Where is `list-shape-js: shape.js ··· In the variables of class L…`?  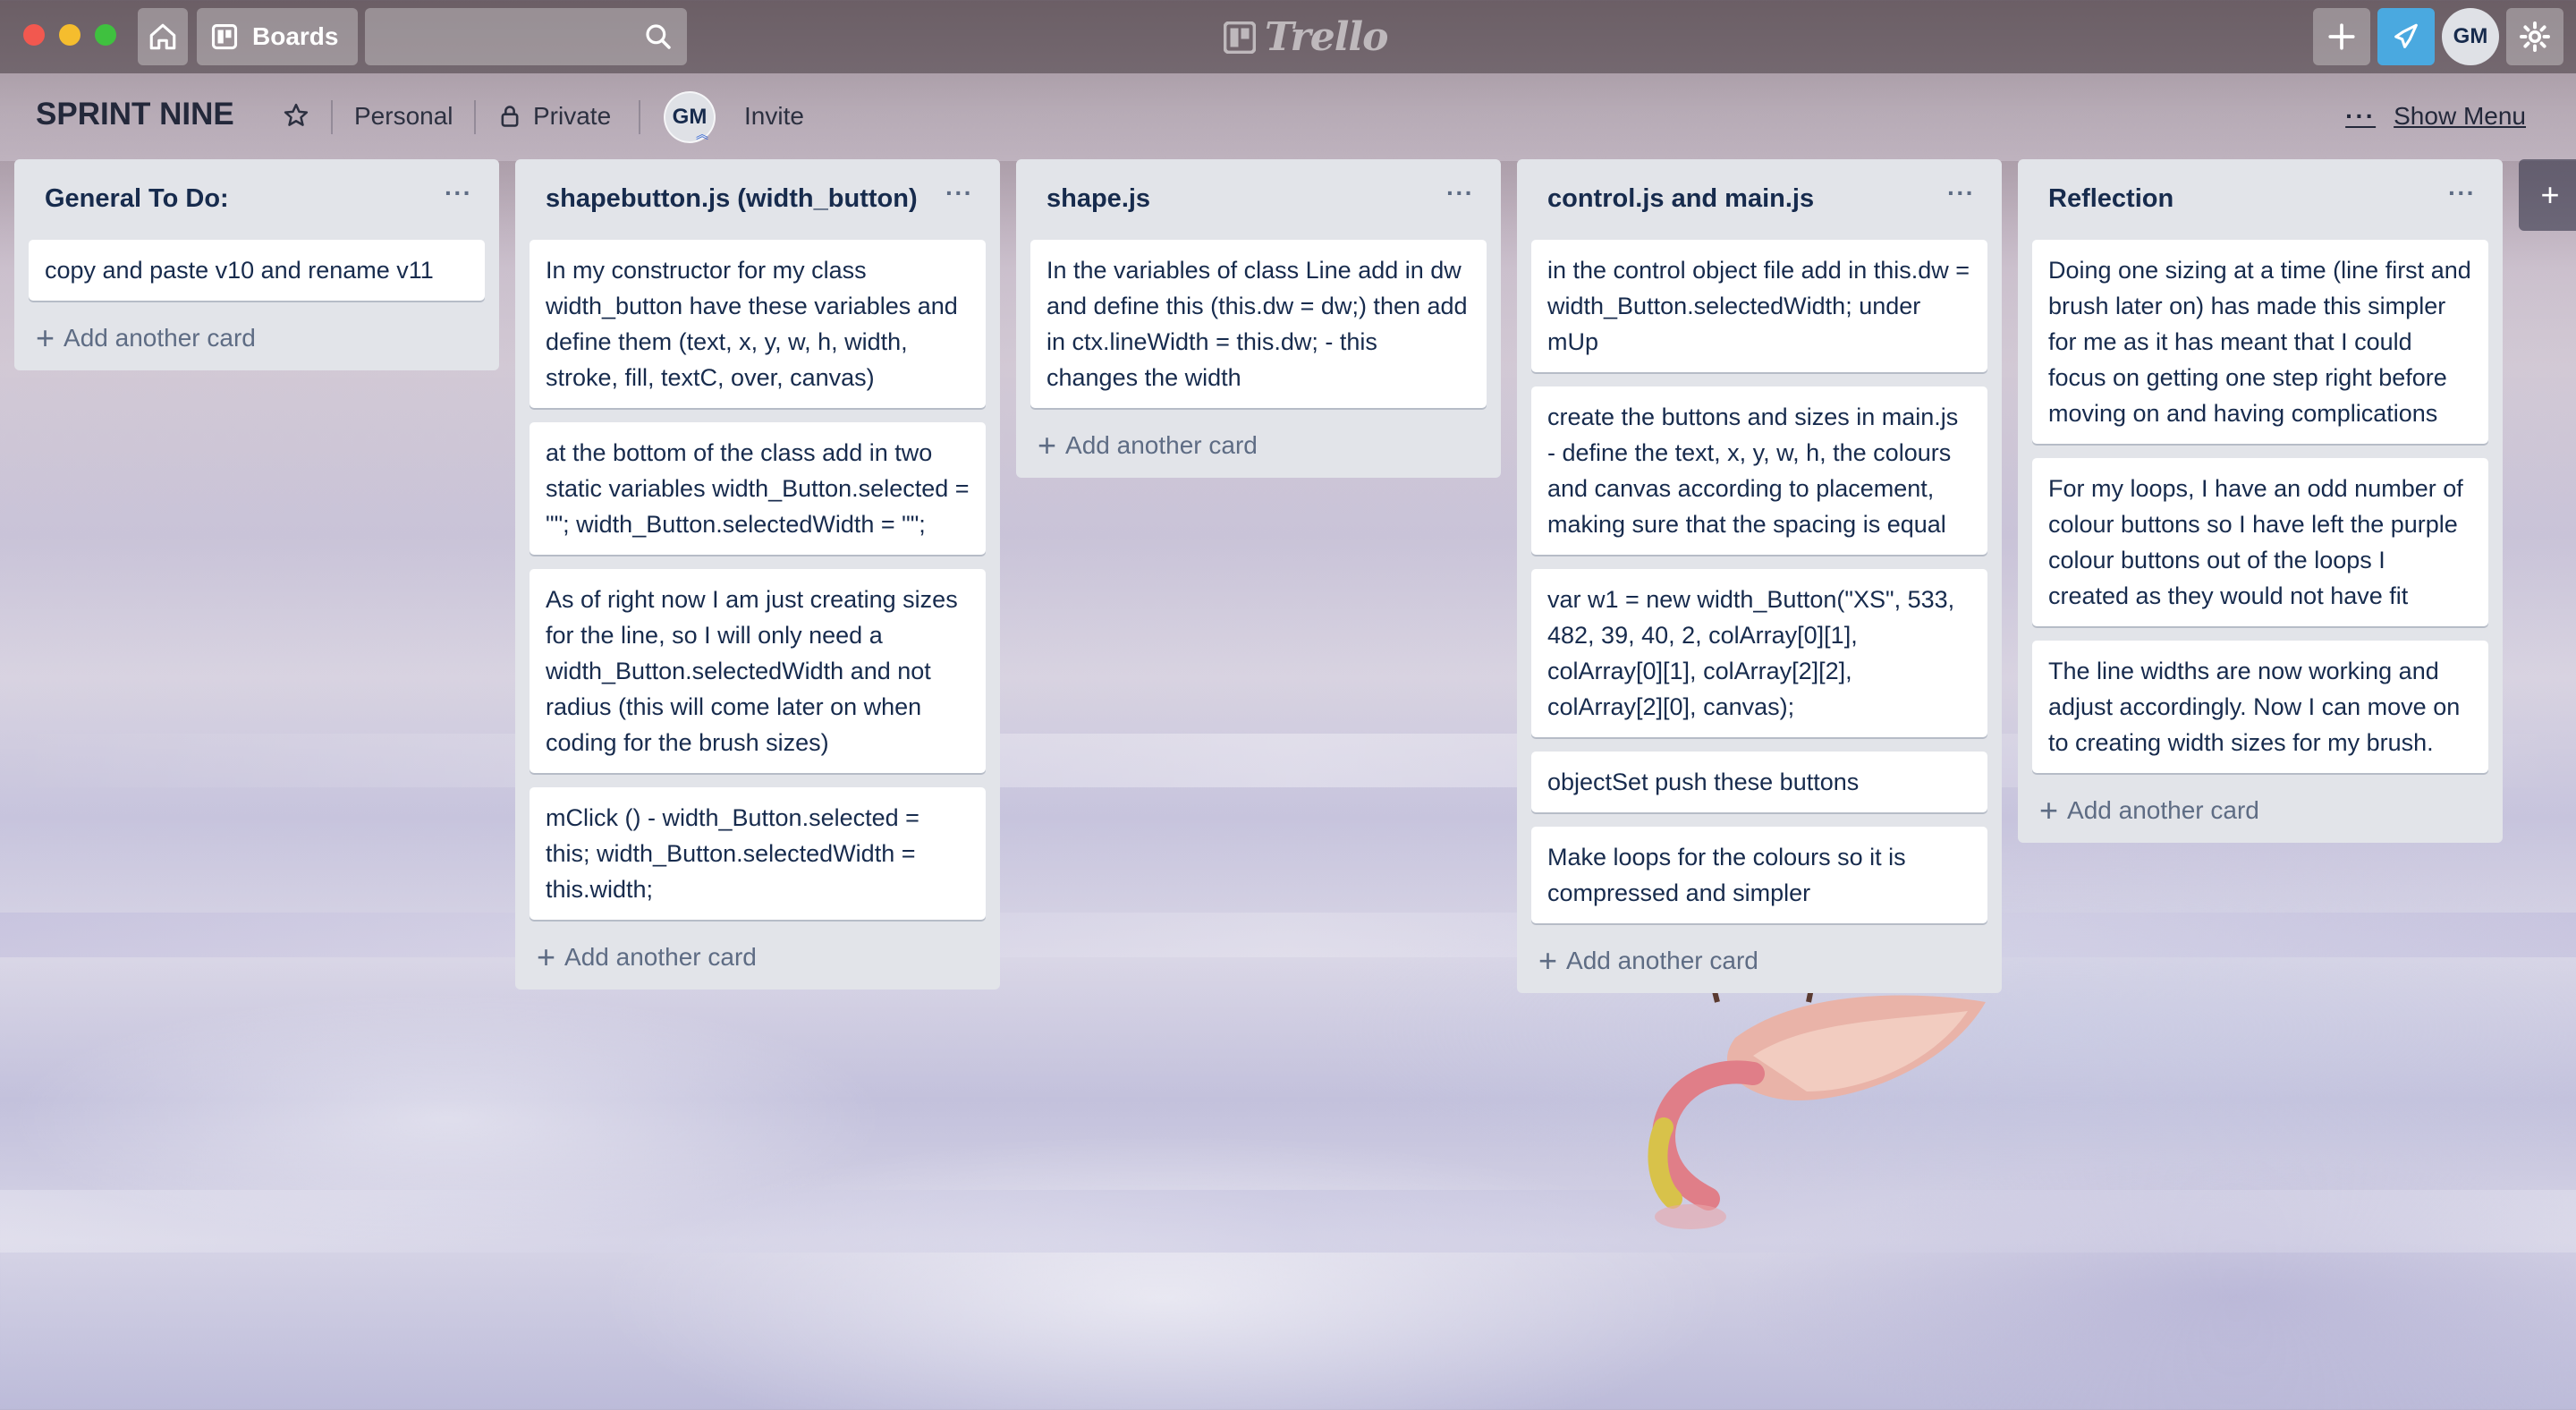
list-shape-js: shape.js ··· In the variables of class L… is located at coordinates (1258, 319).